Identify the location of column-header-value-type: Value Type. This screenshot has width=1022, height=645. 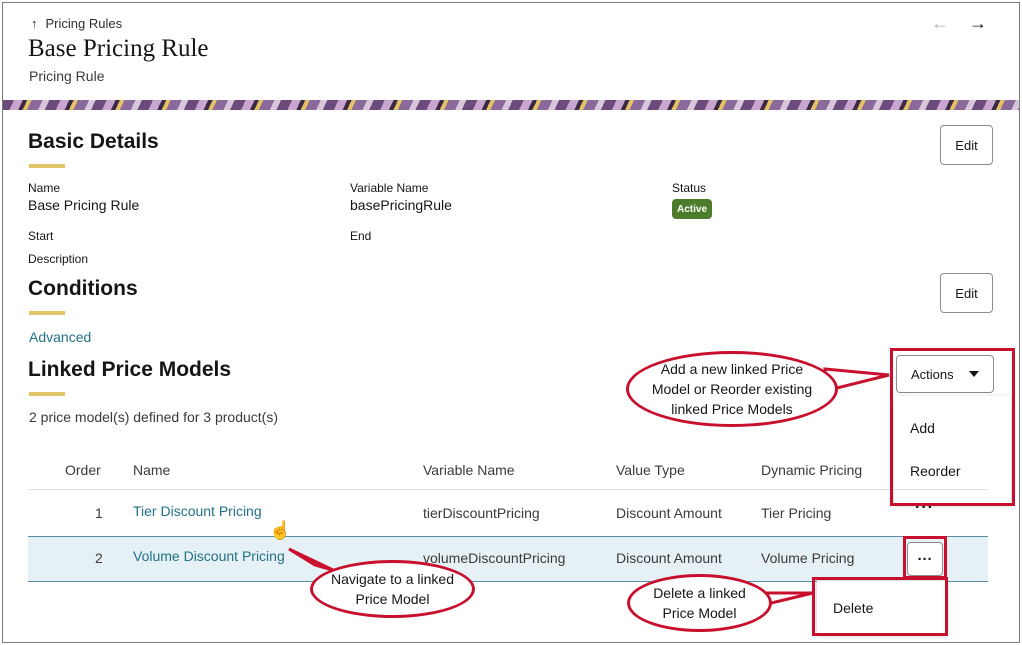
(650, 470).